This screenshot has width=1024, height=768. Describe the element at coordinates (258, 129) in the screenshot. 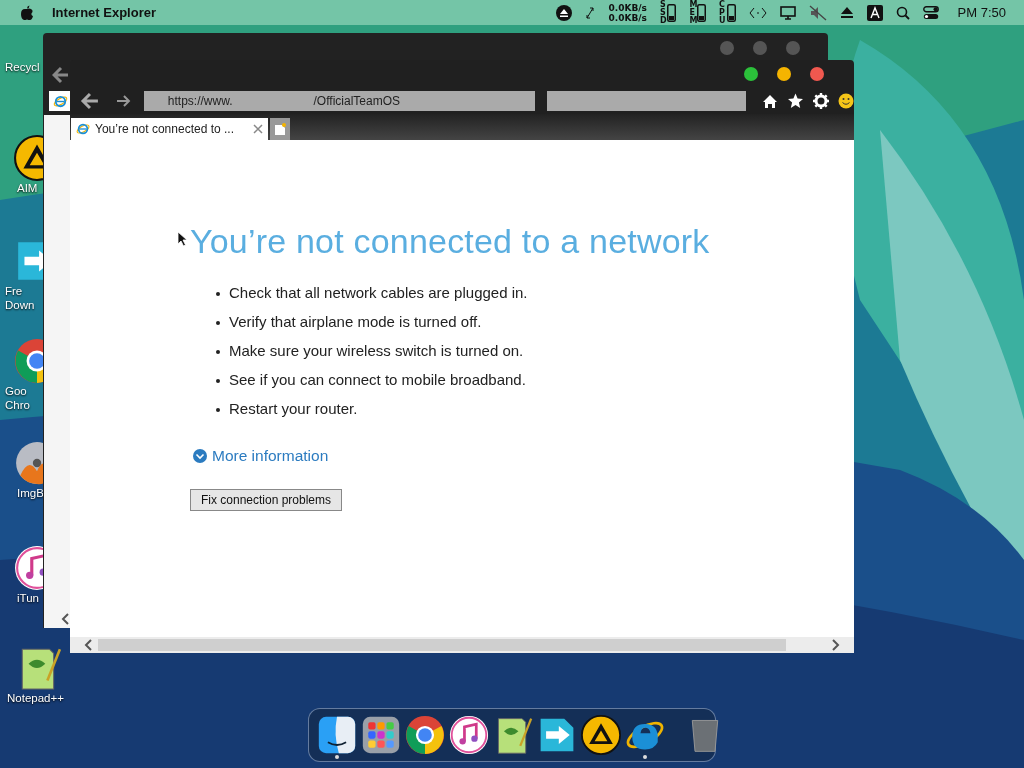

I see `close-icon` at that location.